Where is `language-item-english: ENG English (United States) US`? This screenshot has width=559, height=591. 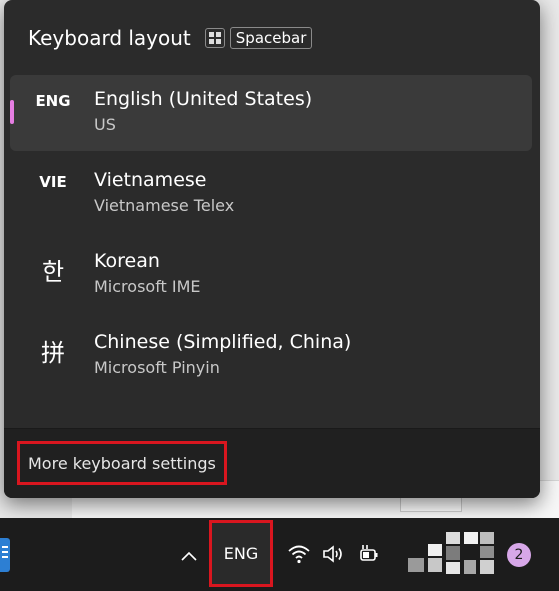 language-item-english: ENG English (United States) US is located at coordinates (271, 113).